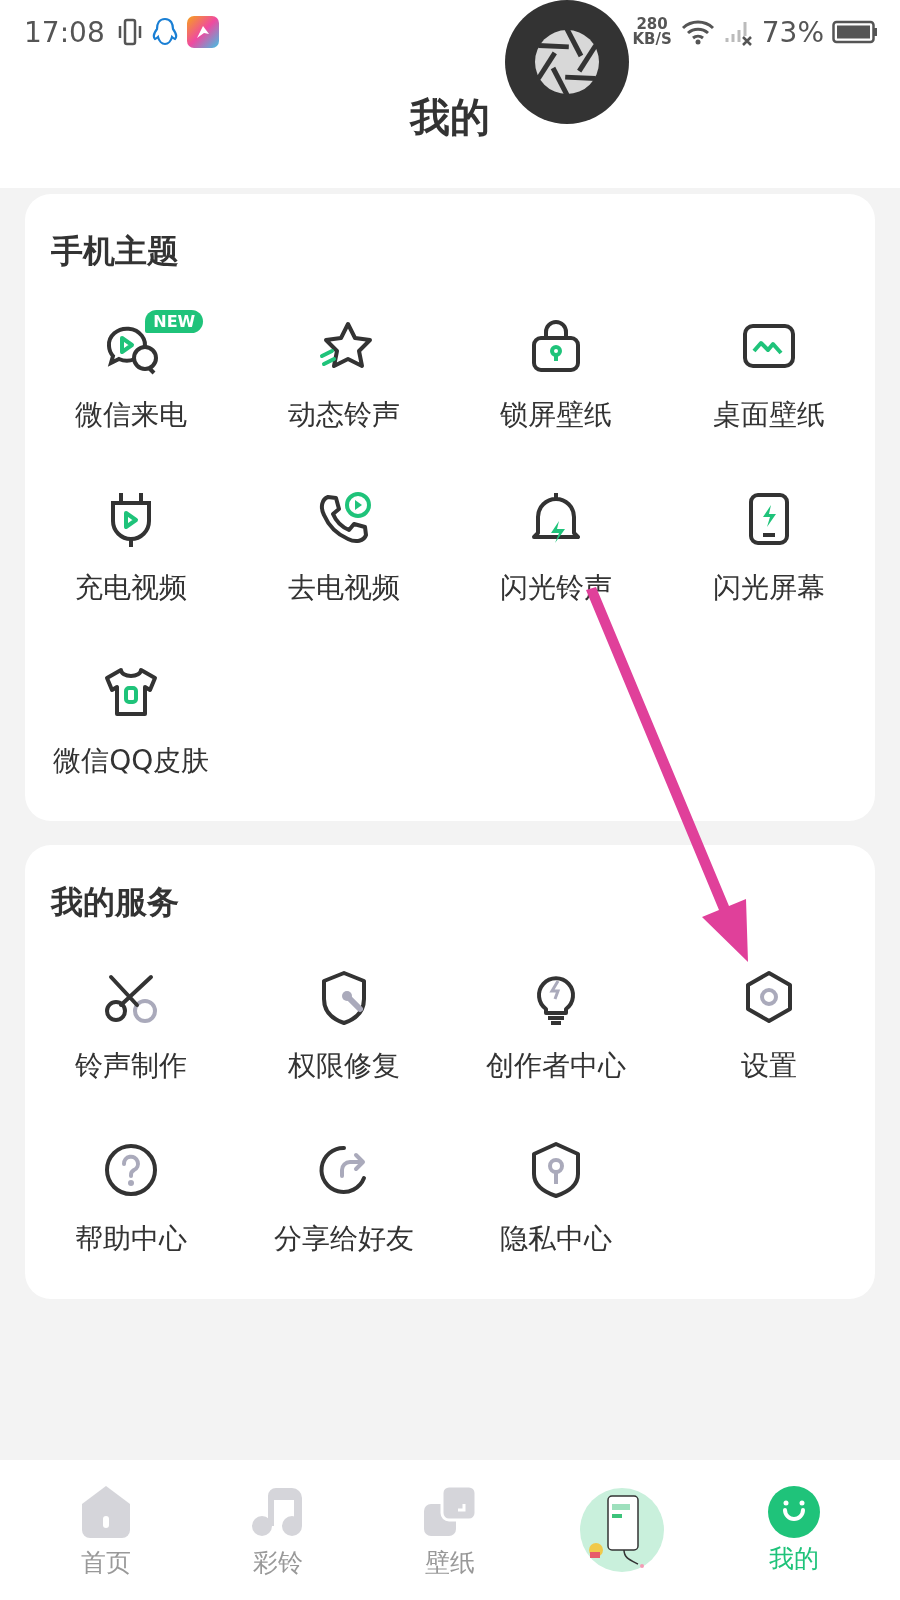 This screenshot has width=900, height=1600. I want to click on clock-time: 17:08, so click(64, 32).